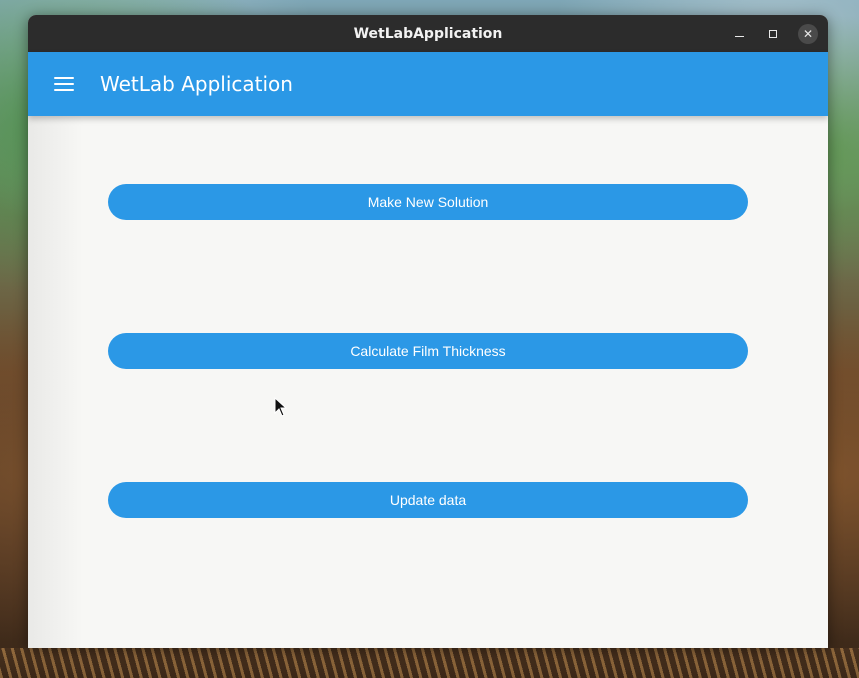 This screenshot has width=859, height=678. I want to click on minimize-button, so click(739, 34).